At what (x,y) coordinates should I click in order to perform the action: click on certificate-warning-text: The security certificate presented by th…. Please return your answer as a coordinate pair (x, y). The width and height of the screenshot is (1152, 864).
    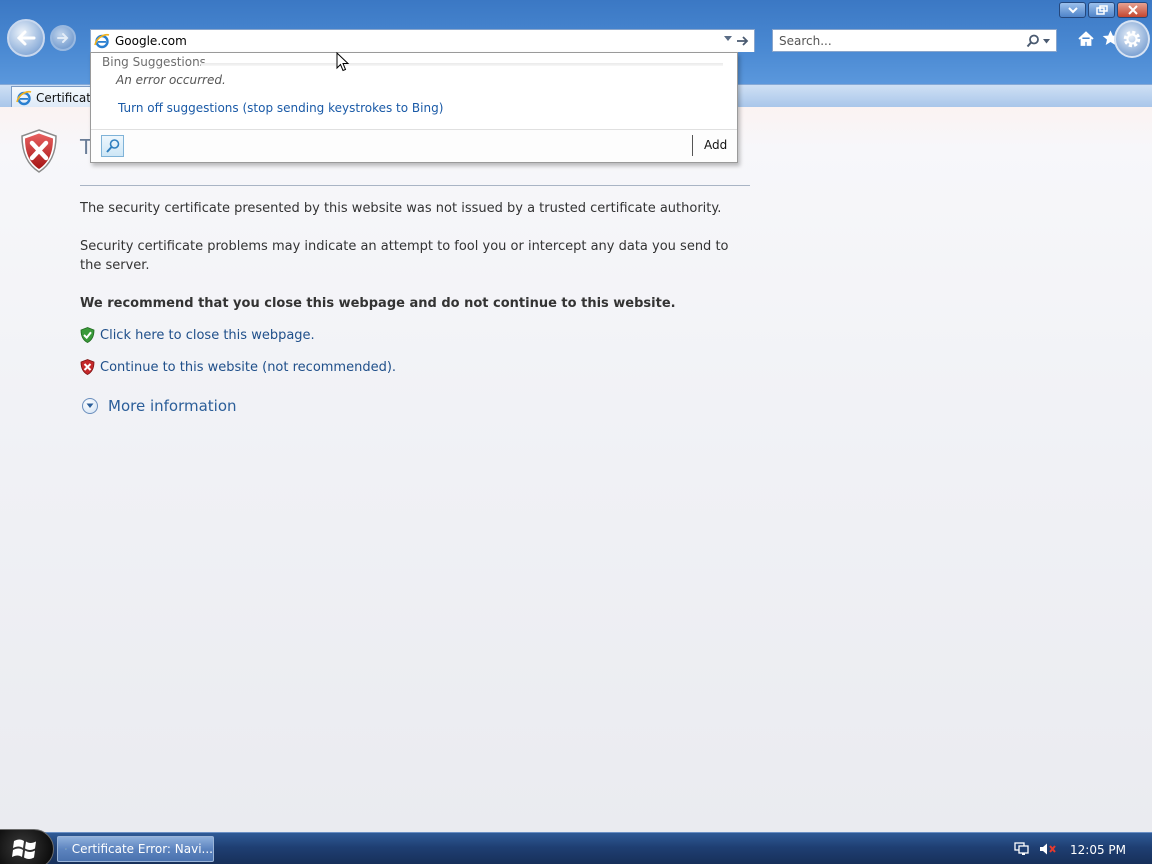
    Looking at the image, I should click on (401, 208).